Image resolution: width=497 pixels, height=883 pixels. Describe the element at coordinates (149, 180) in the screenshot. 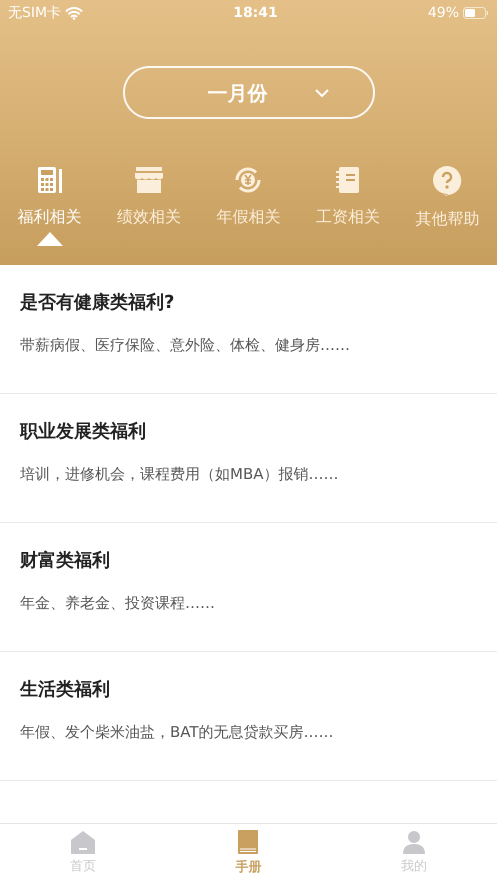

I see `shop-icon` at that location.